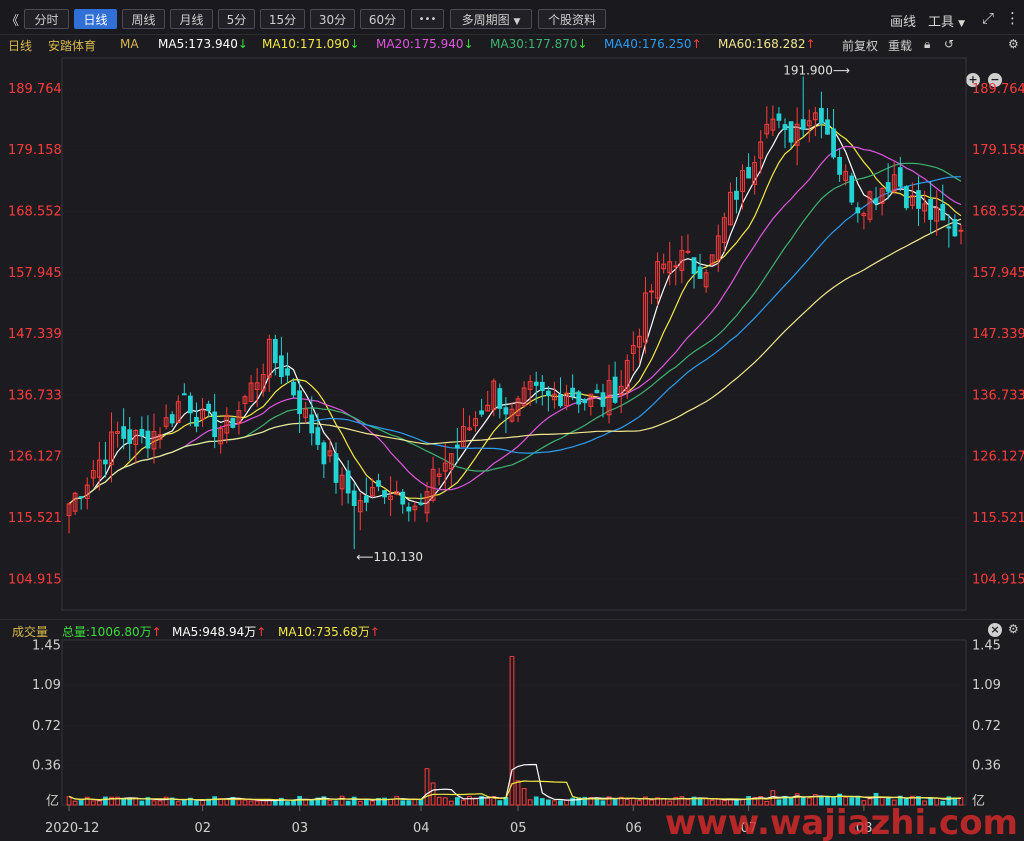  Describe the element at coordinates (515, 790) in the screenshot. I see `volume-ma10-line` at that location.